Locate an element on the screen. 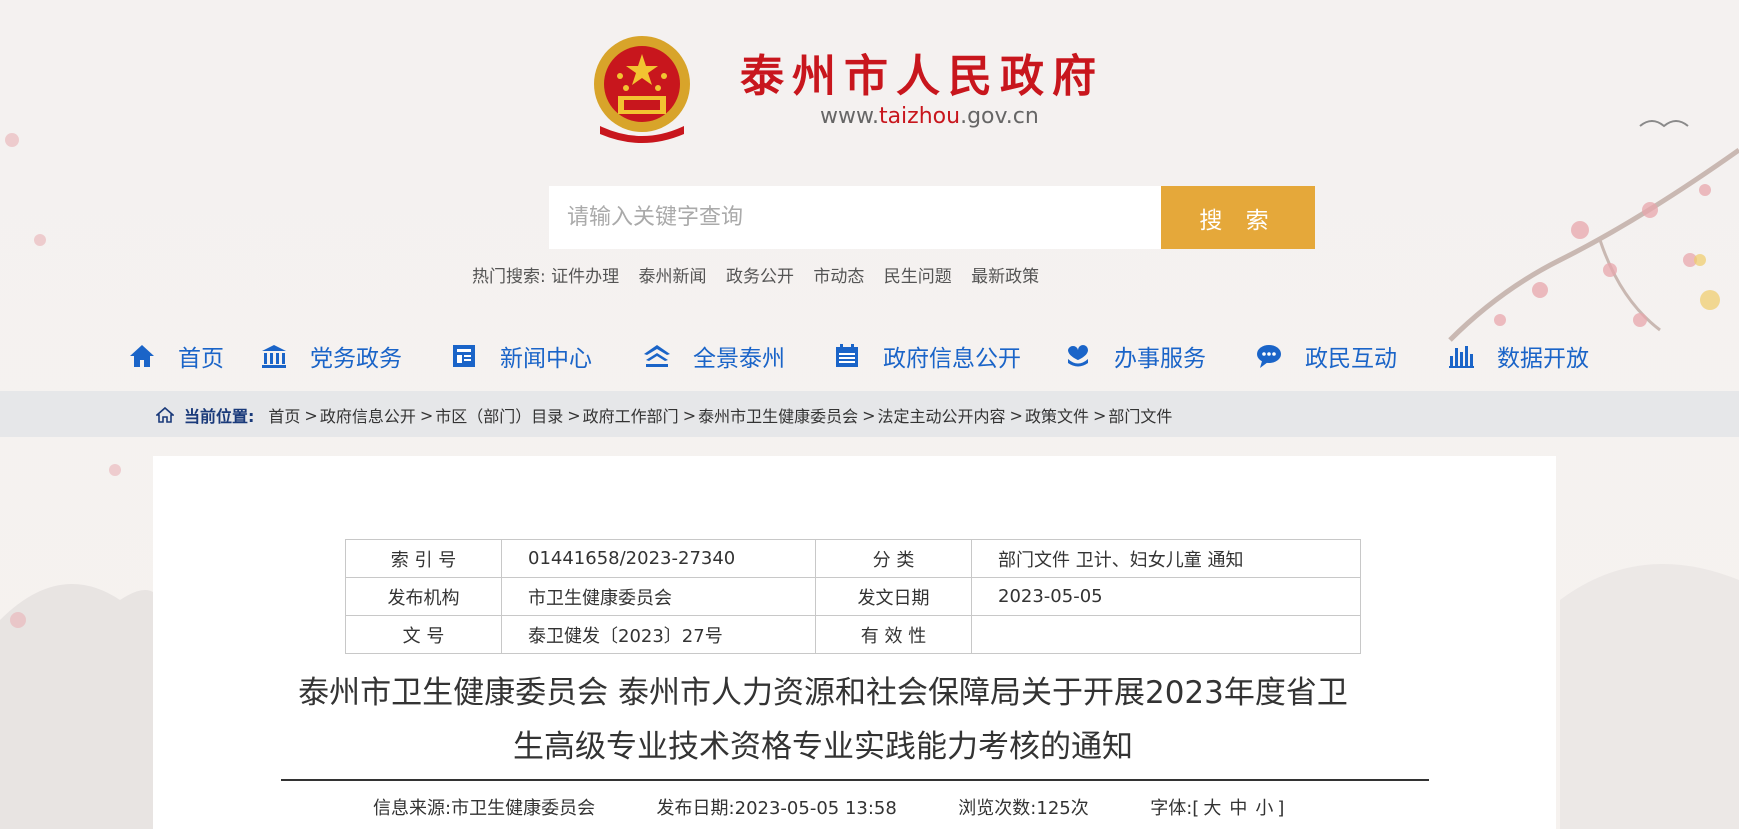 This screenshot has width=1739, height=829. landscape-icon is located at coordinates (657, 356).